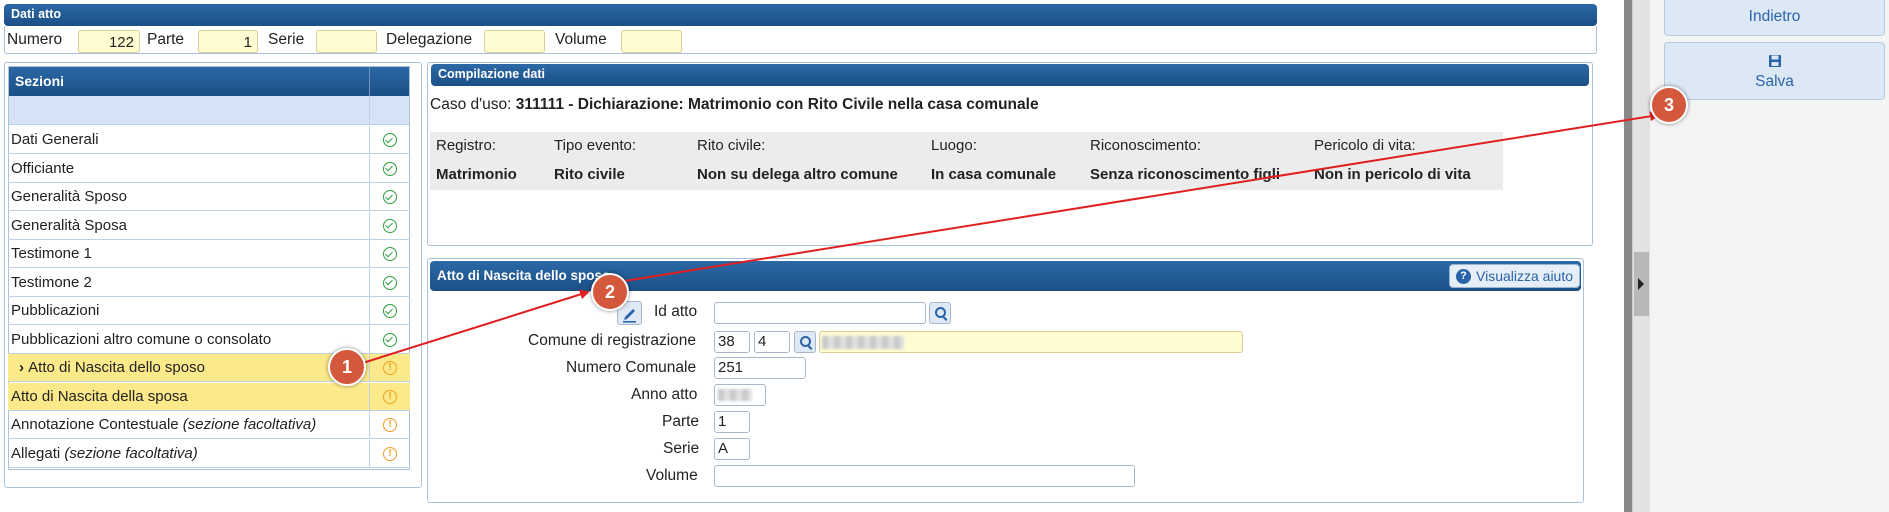 This screenshot has width=1889, height=512. Describe the element at coordinates (347, 367) in the screenshot. I see `annotation-badge-1: 1` at that location.